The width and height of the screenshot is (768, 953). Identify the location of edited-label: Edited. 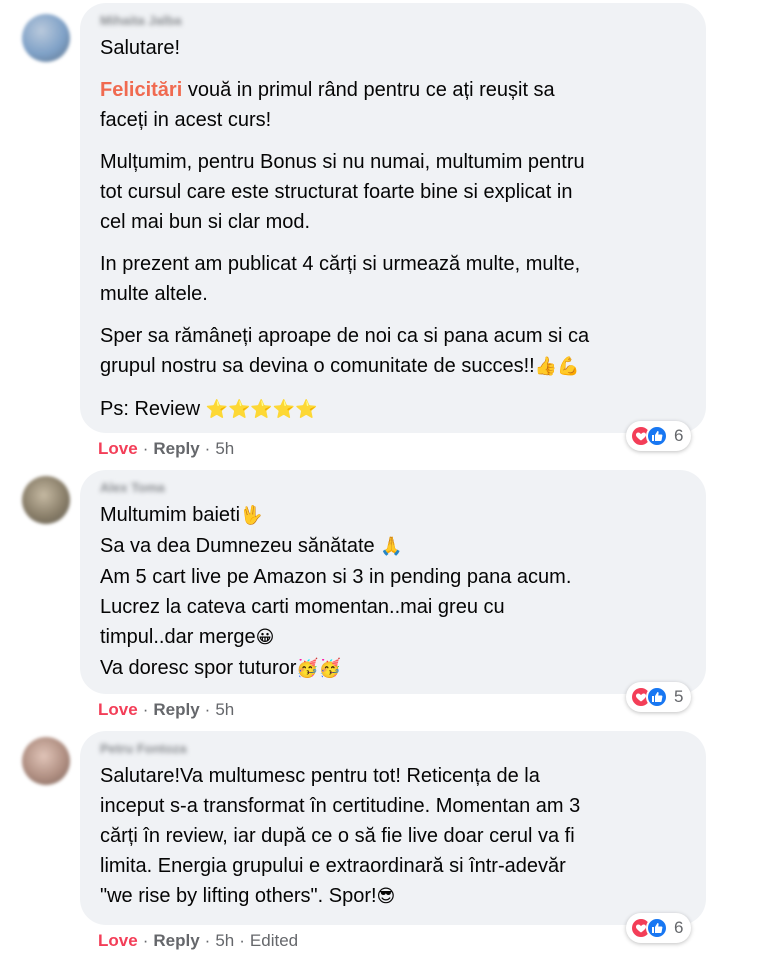
(274, 940).